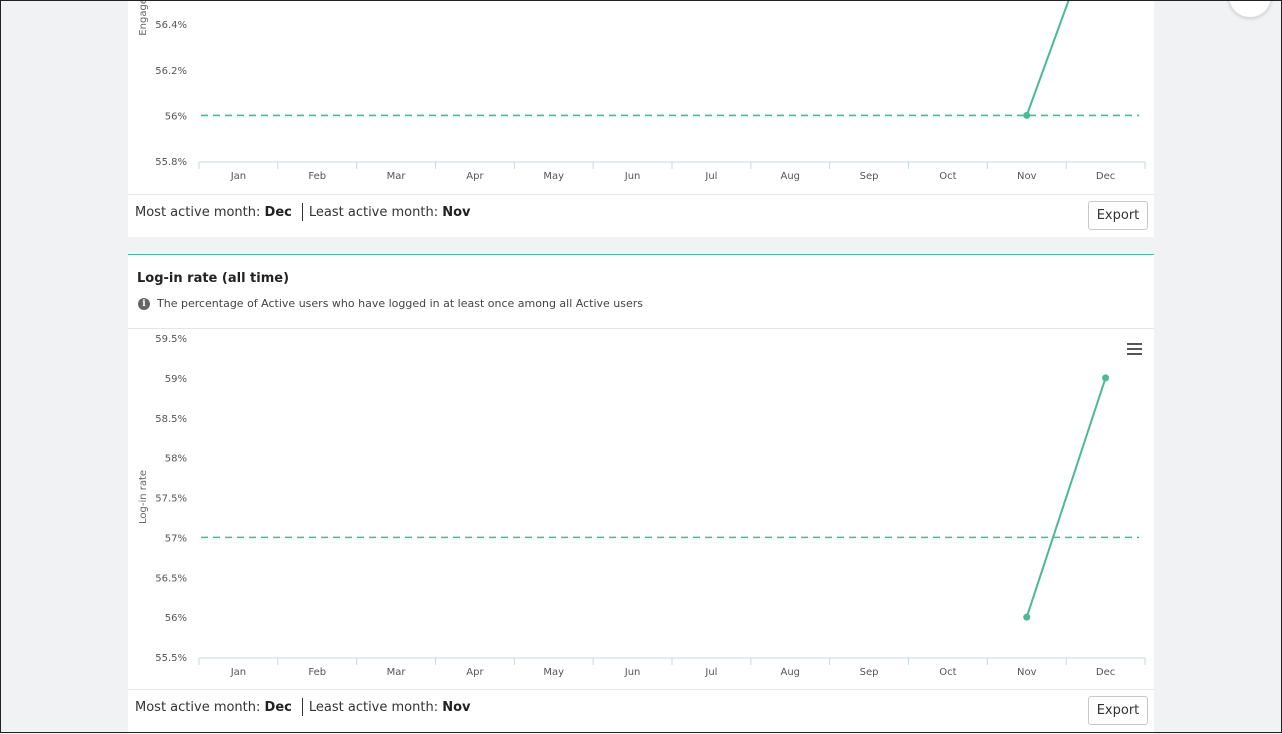 Image resolution: width=1282 pixels, height=734 pixels. Describe the element at coordinates (171, 658) in the screenshot. I see `y-tick-label: 55.5%` at that location.